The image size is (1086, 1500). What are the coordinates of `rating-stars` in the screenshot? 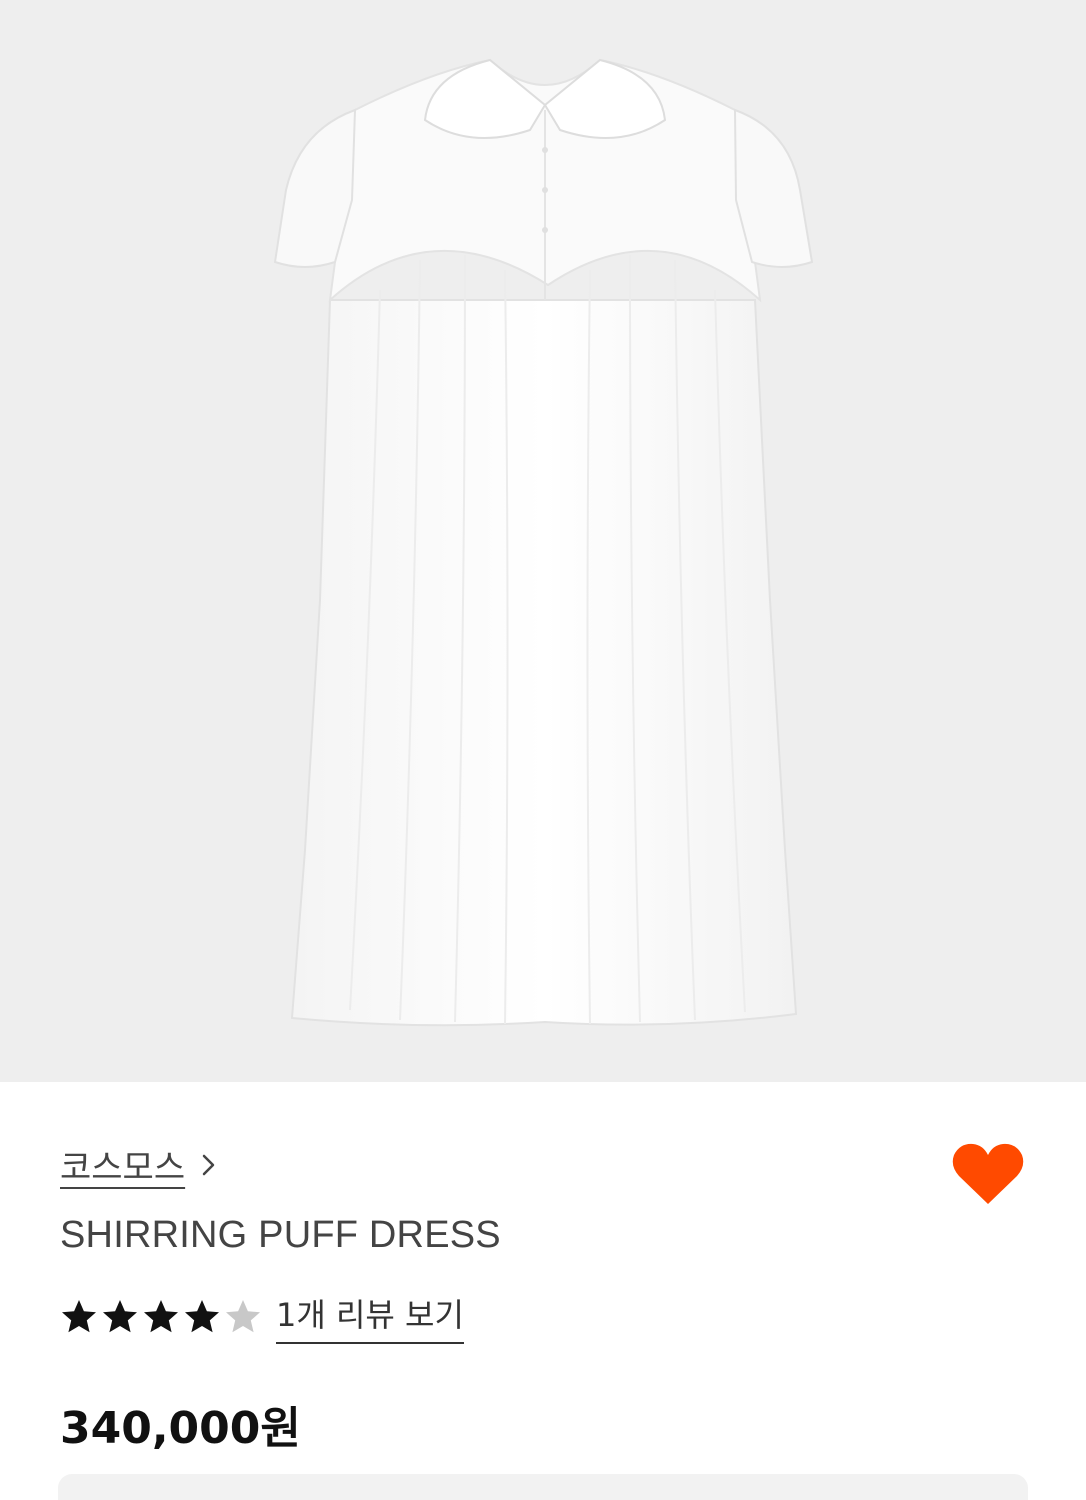 It's located at (161, 1317).